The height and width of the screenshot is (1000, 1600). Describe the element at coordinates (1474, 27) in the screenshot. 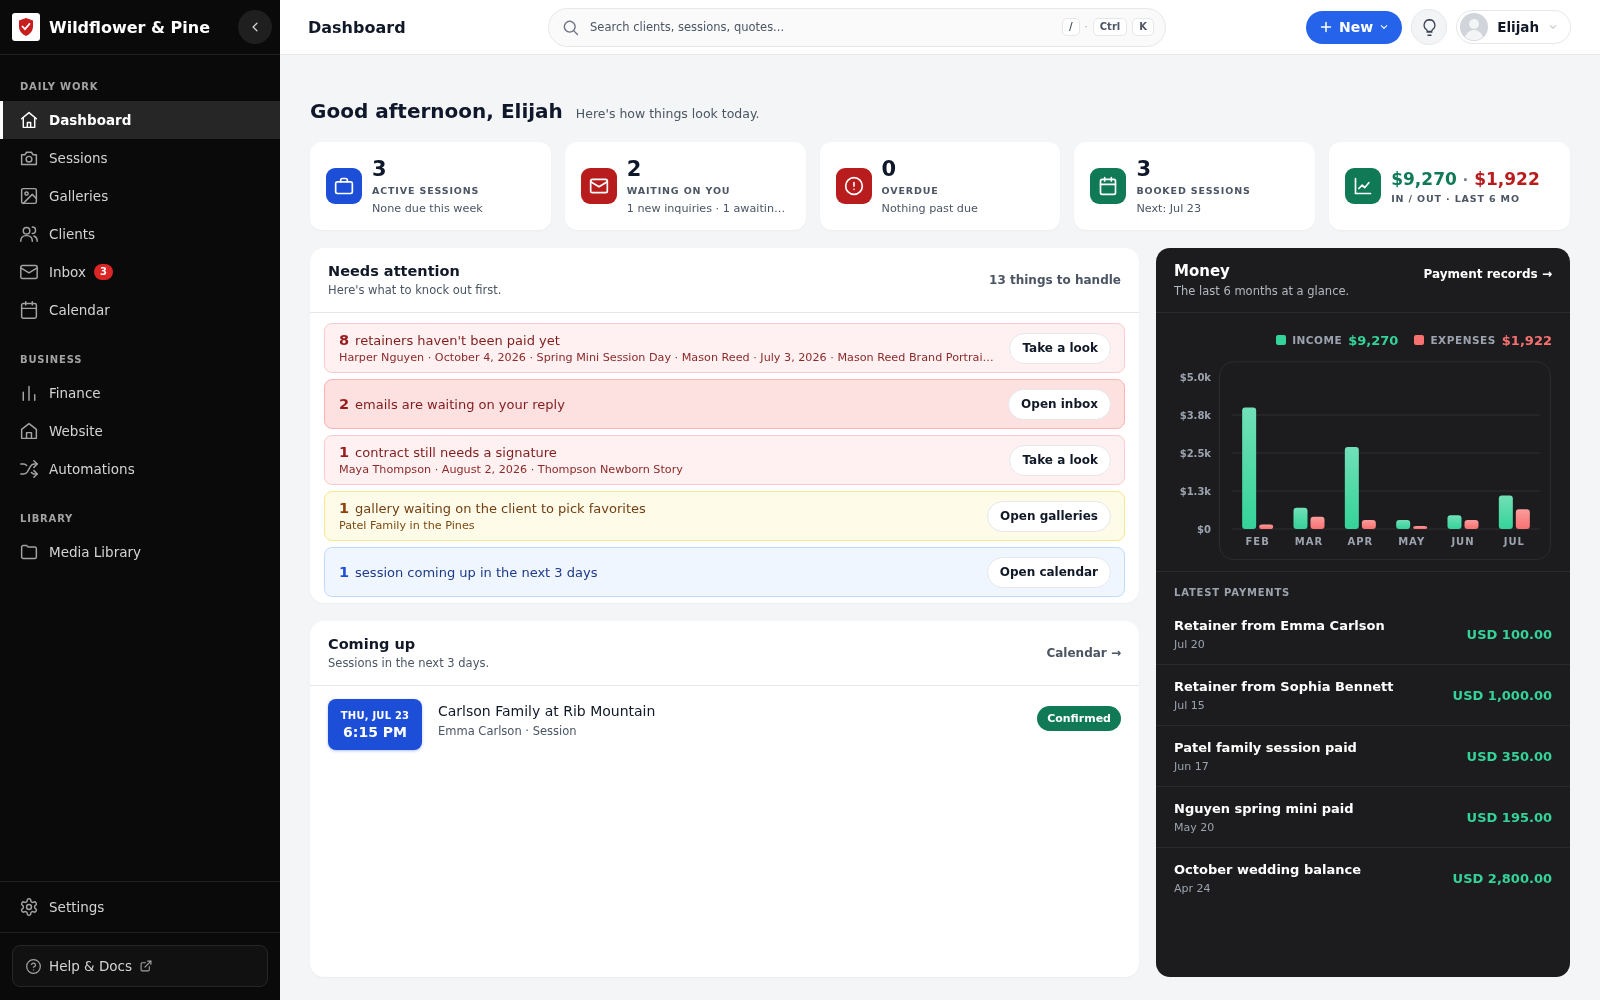

I see `avatar-icon` at that location.